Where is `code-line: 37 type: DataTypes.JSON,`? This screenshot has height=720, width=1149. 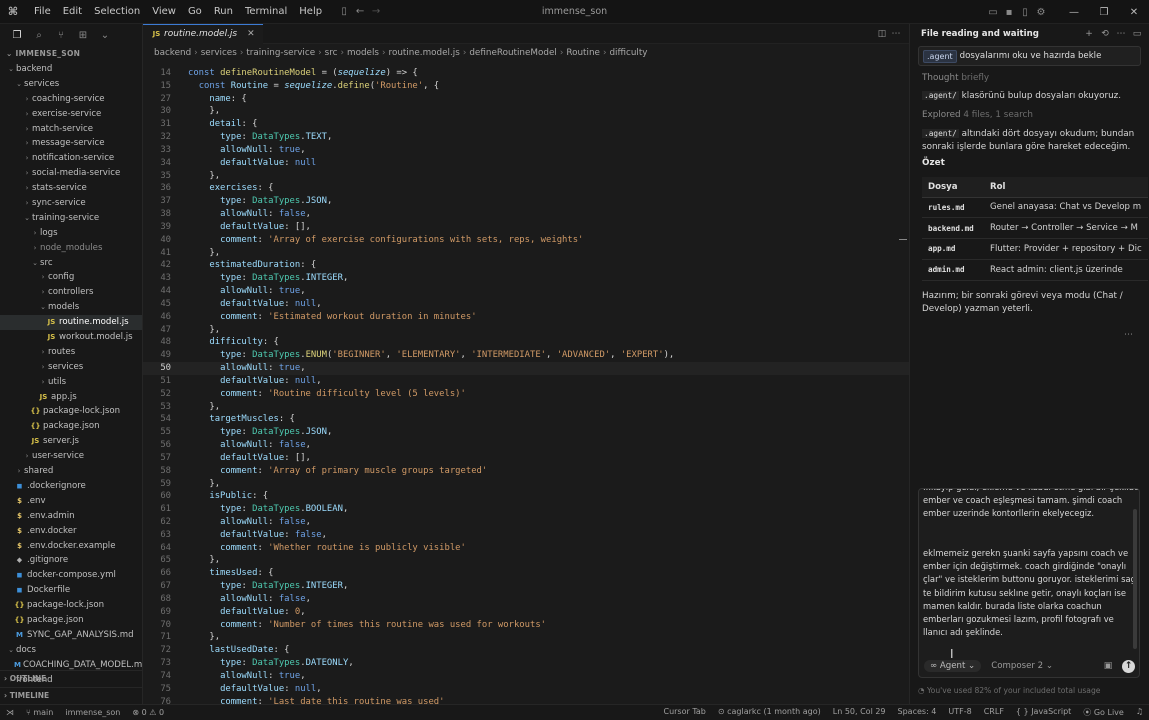
code-line: 37 type: DataTypes.JSON, is located at coordinates (526, 201).